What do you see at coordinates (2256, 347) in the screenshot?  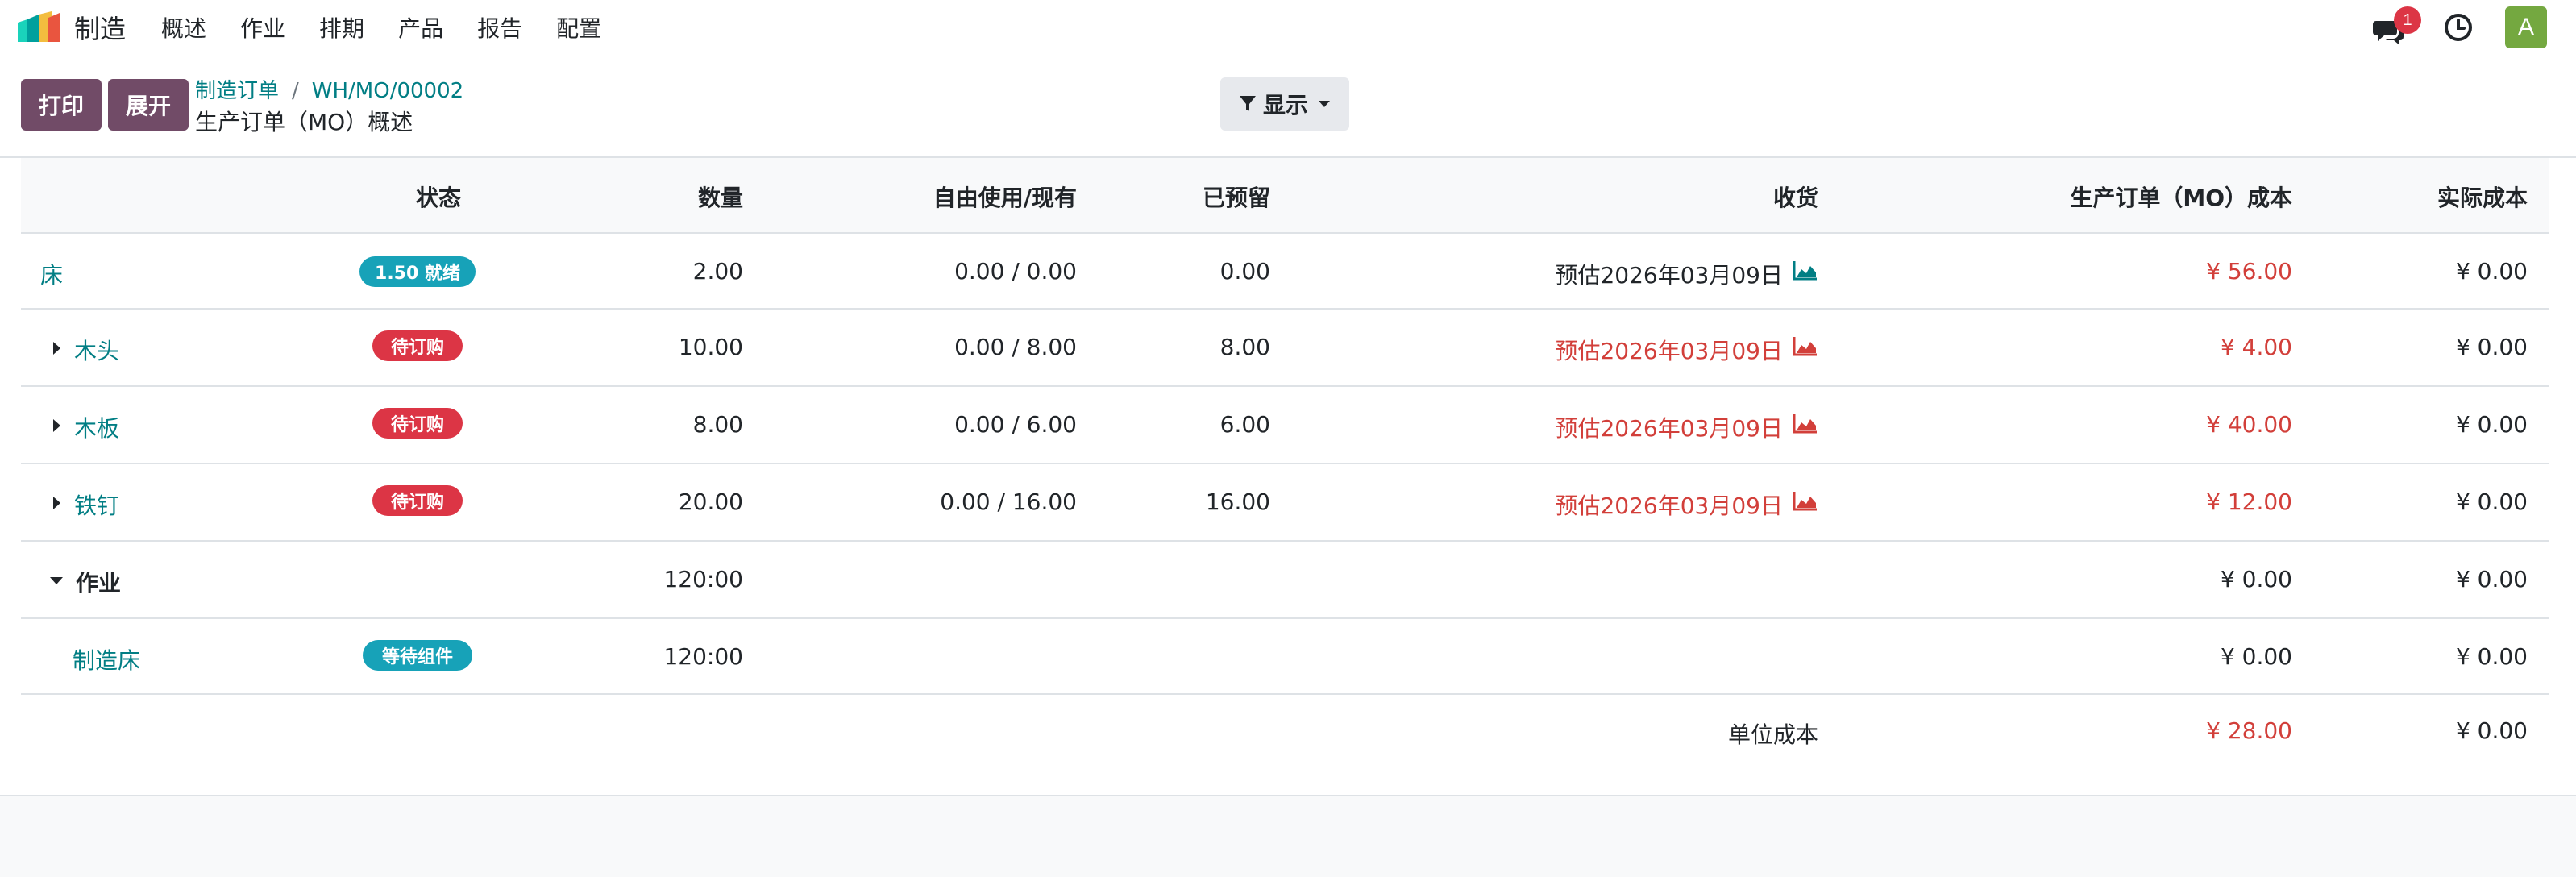 I see `mo-cost: ¥ 4.00` at bounding box center [2256, 347].